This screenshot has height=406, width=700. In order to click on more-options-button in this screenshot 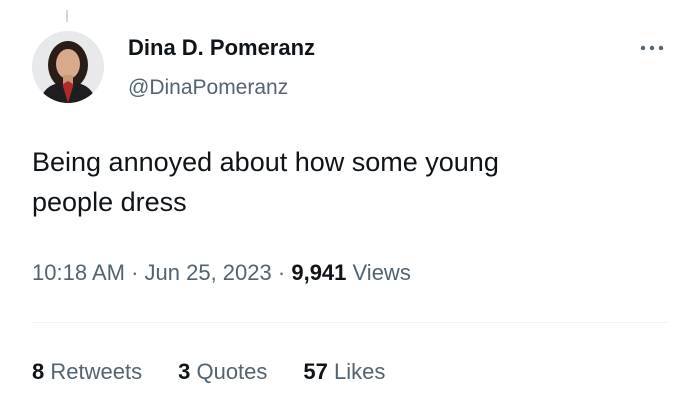, I will do `click(652, 48)`.